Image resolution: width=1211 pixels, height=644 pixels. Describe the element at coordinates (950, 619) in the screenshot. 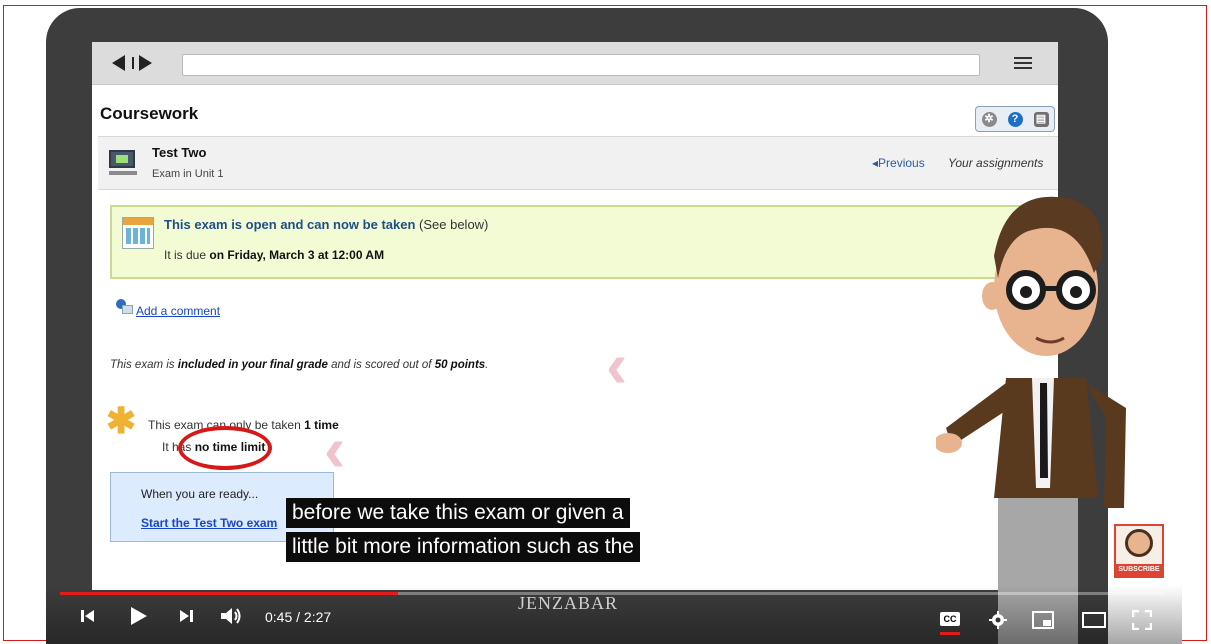

I see `captions-button: CC` at that location.